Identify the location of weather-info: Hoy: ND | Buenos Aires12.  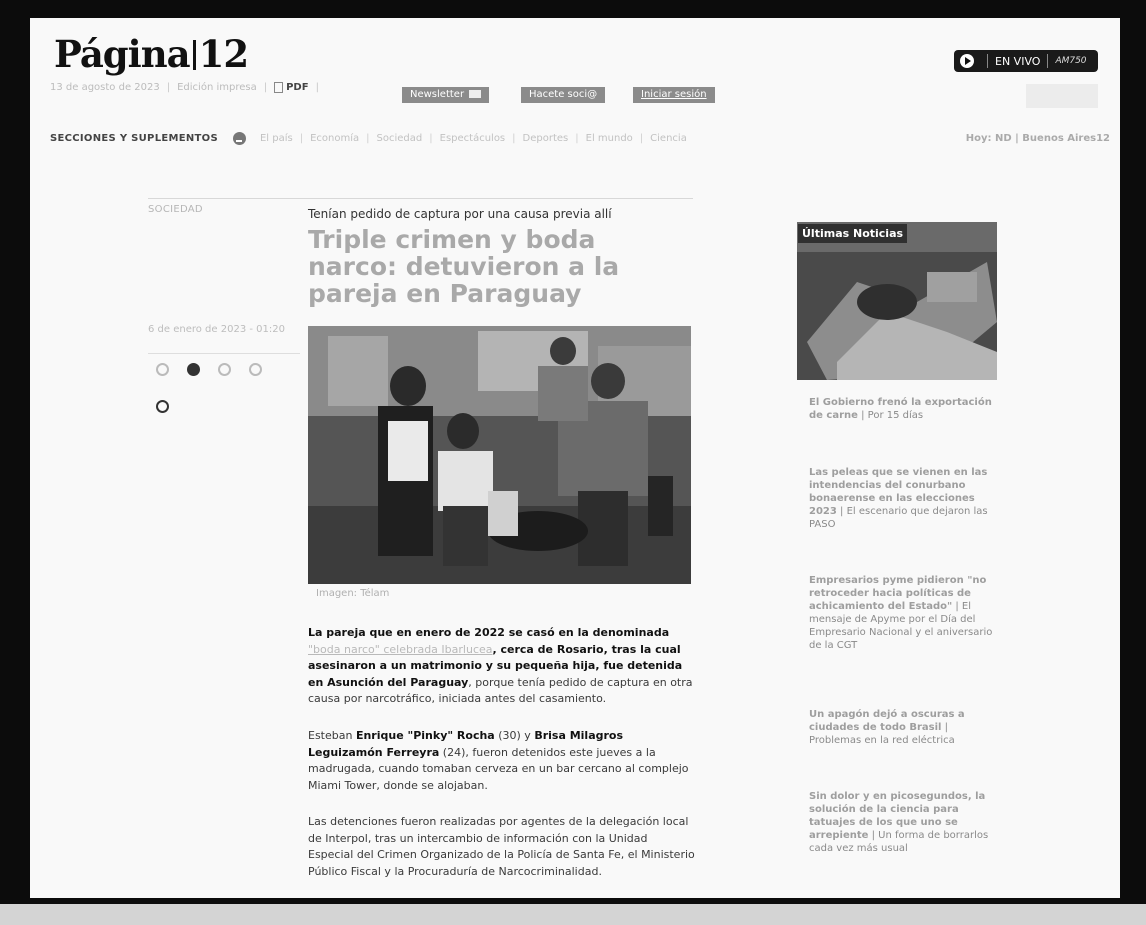
(1038, 138).